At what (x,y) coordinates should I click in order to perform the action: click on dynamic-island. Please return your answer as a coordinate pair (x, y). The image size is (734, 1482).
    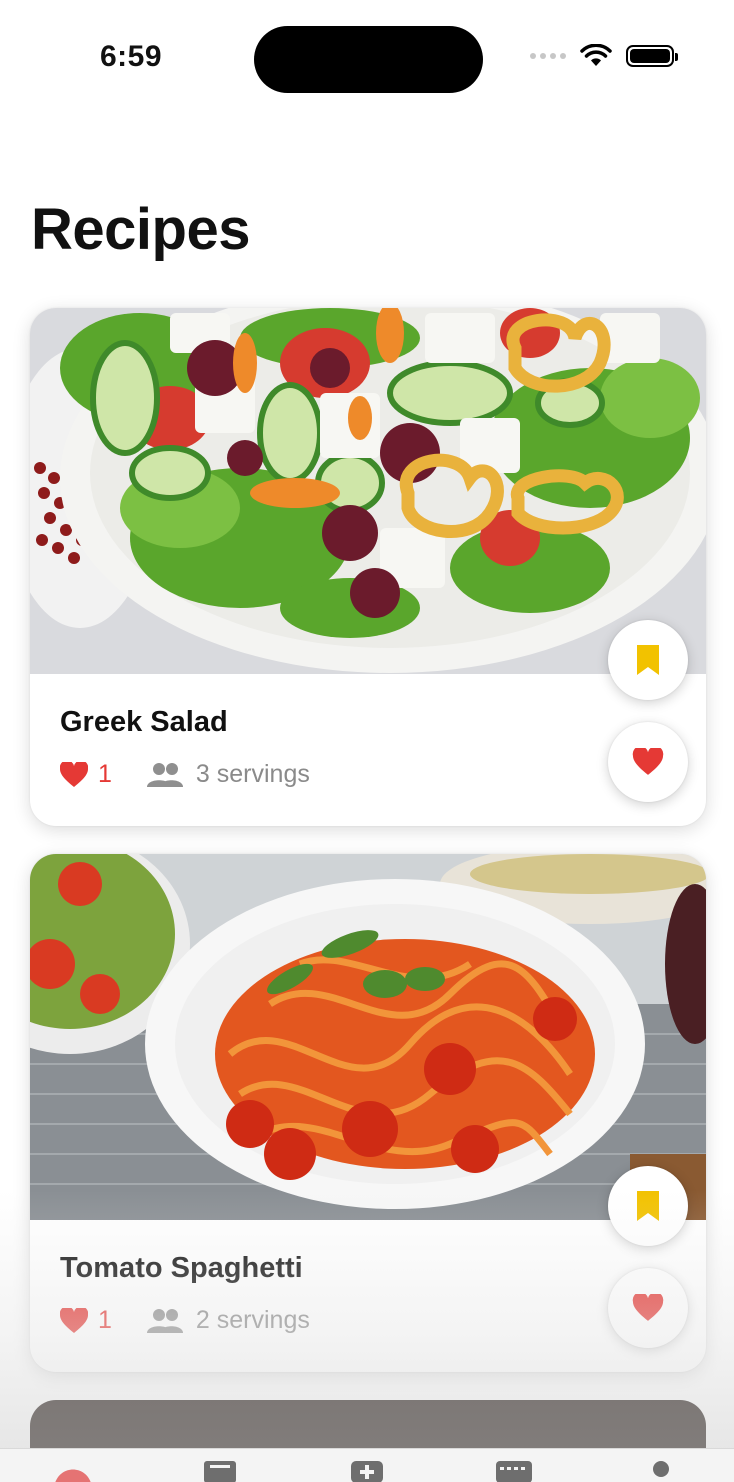
    Looking at the image, I should click on (368, 59).